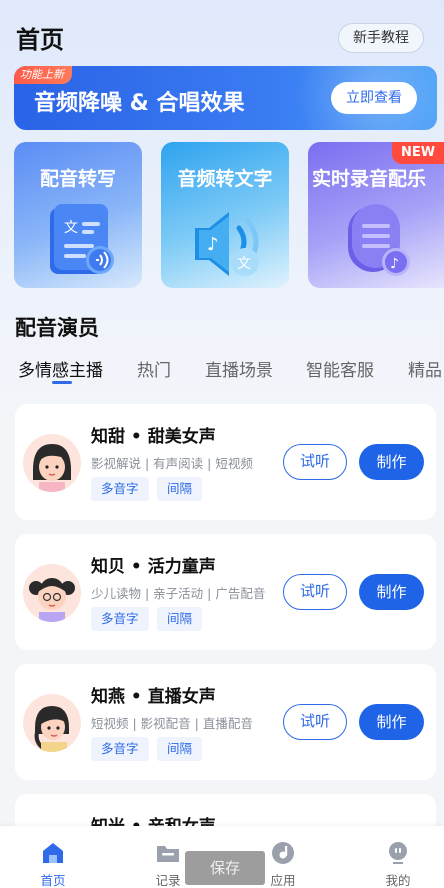  What do you see at coordinates (222, 32) in the screenshot?
I see `header: 首页 新手教程` at bounding box center [222, 32].